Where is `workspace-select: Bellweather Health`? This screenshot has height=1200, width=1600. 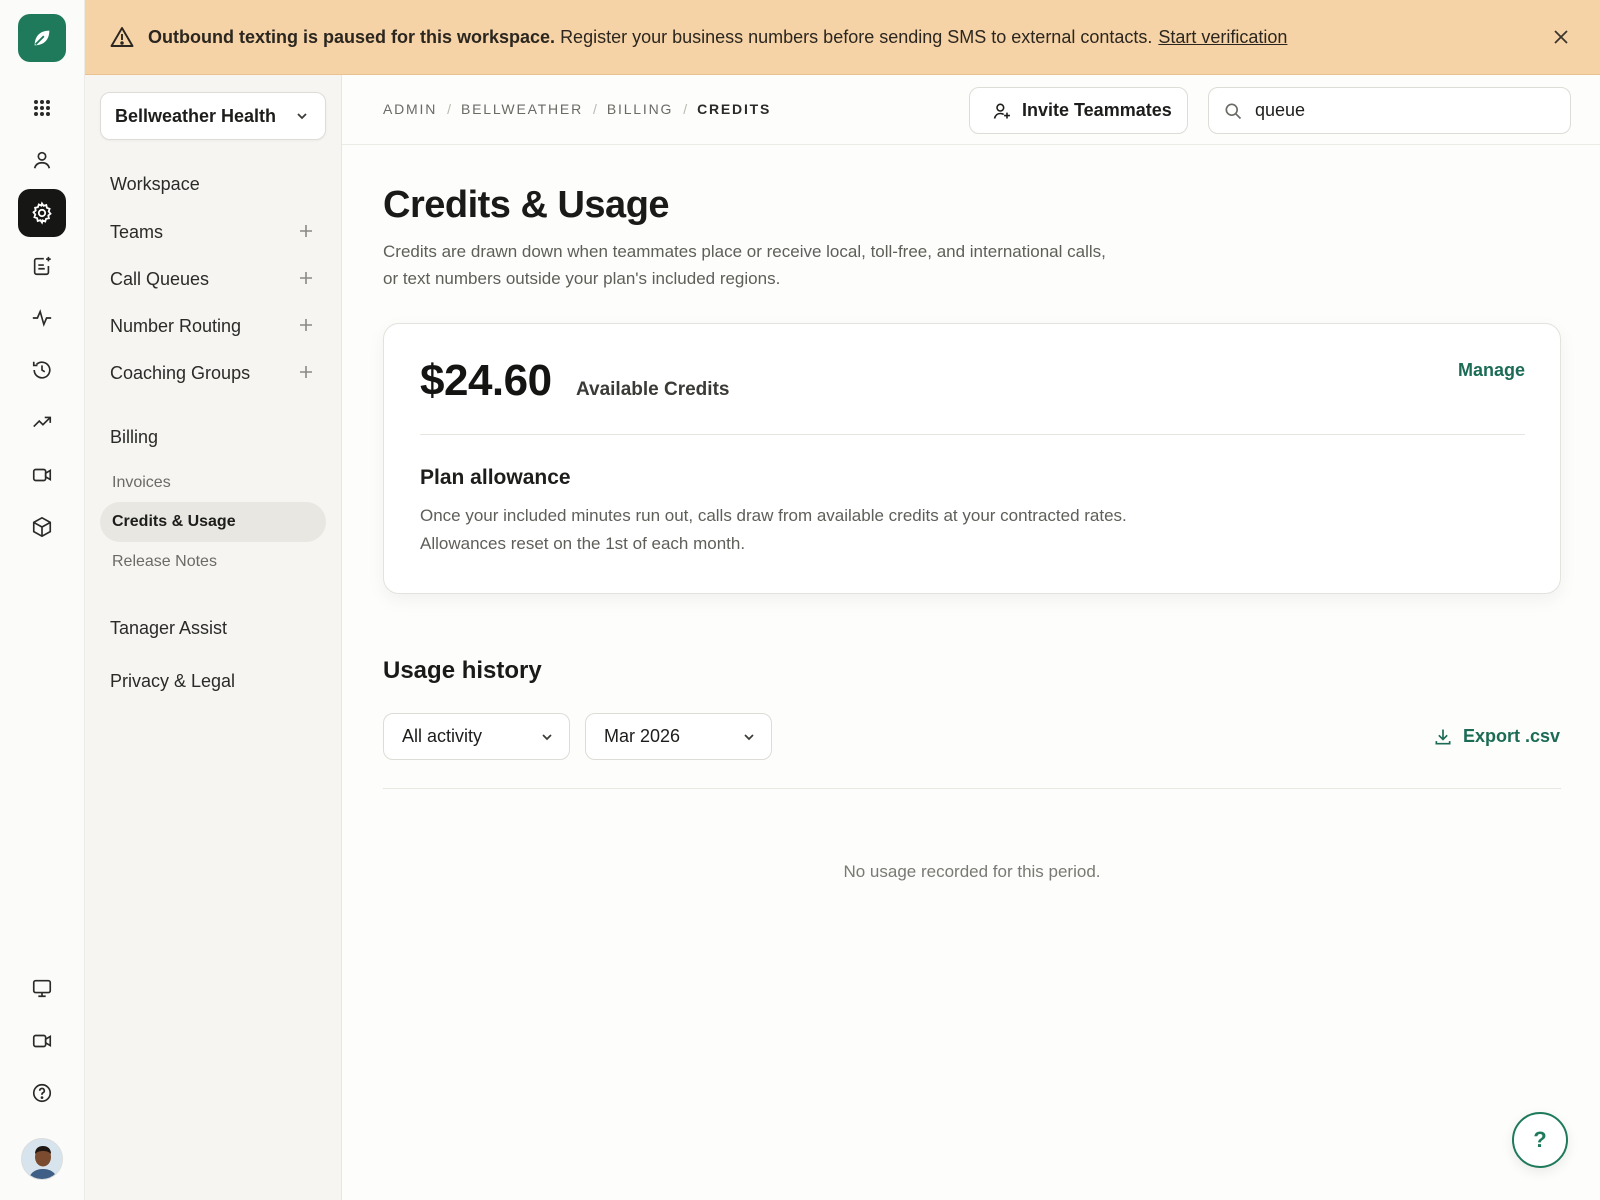
workspace-select: Bellweather Health is located at coordinates (213, 116).